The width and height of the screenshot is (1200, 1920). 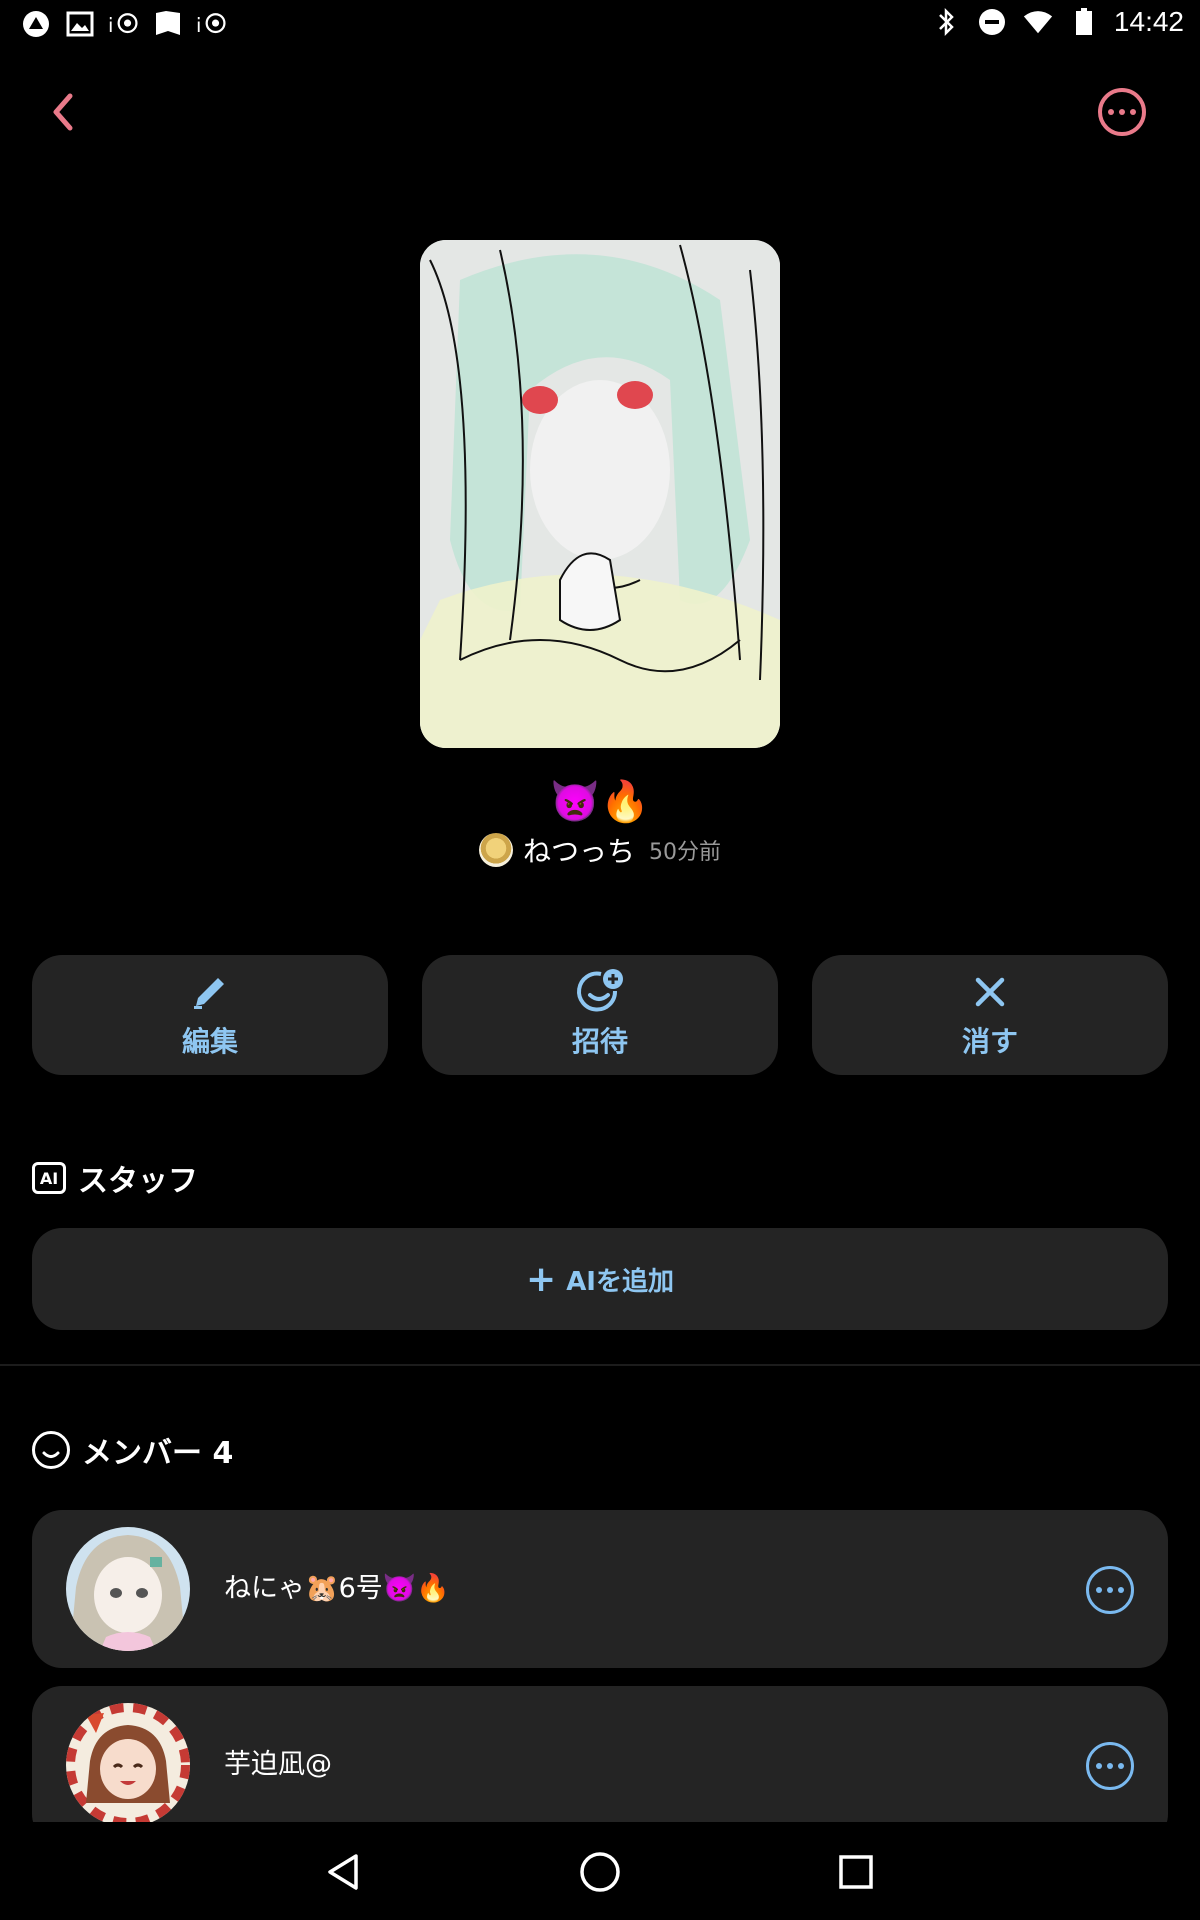 I want to click on pencil-icon, so click(x=210, y=992).